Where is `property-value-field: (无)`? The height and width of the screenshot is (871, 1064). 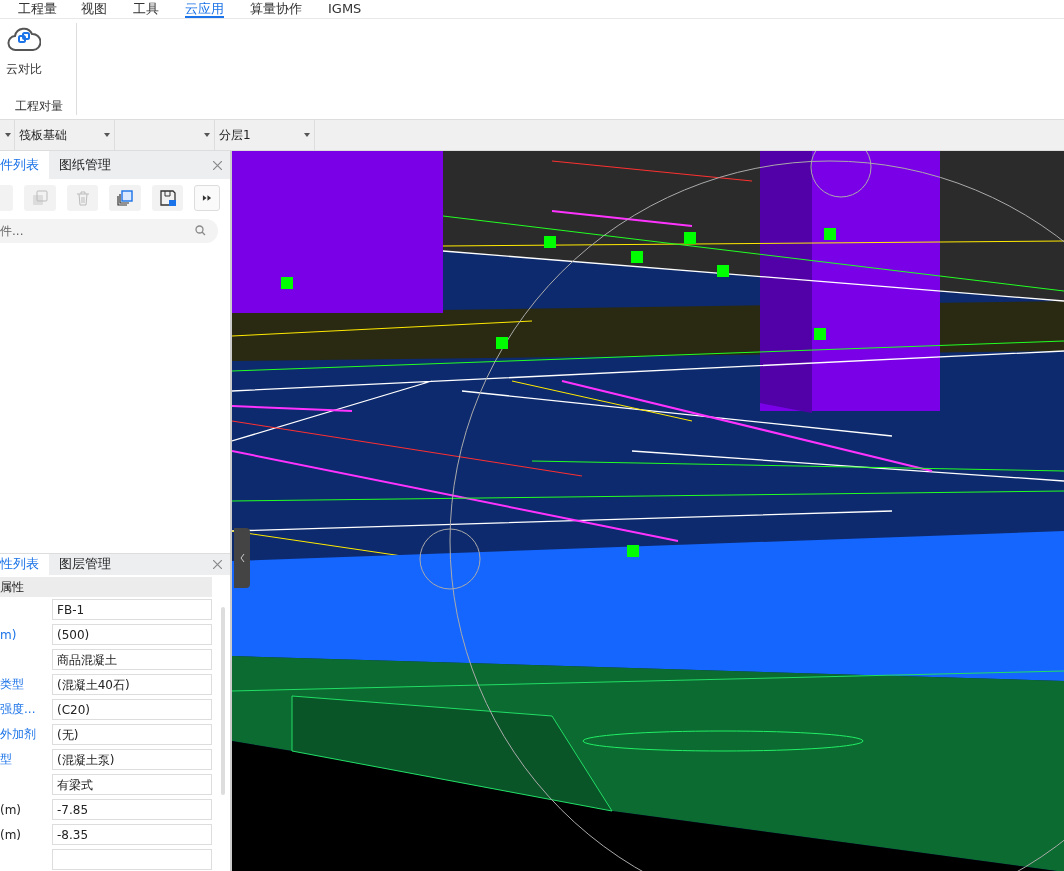
property-value-field: (无) is located at coordinates (132, 734).